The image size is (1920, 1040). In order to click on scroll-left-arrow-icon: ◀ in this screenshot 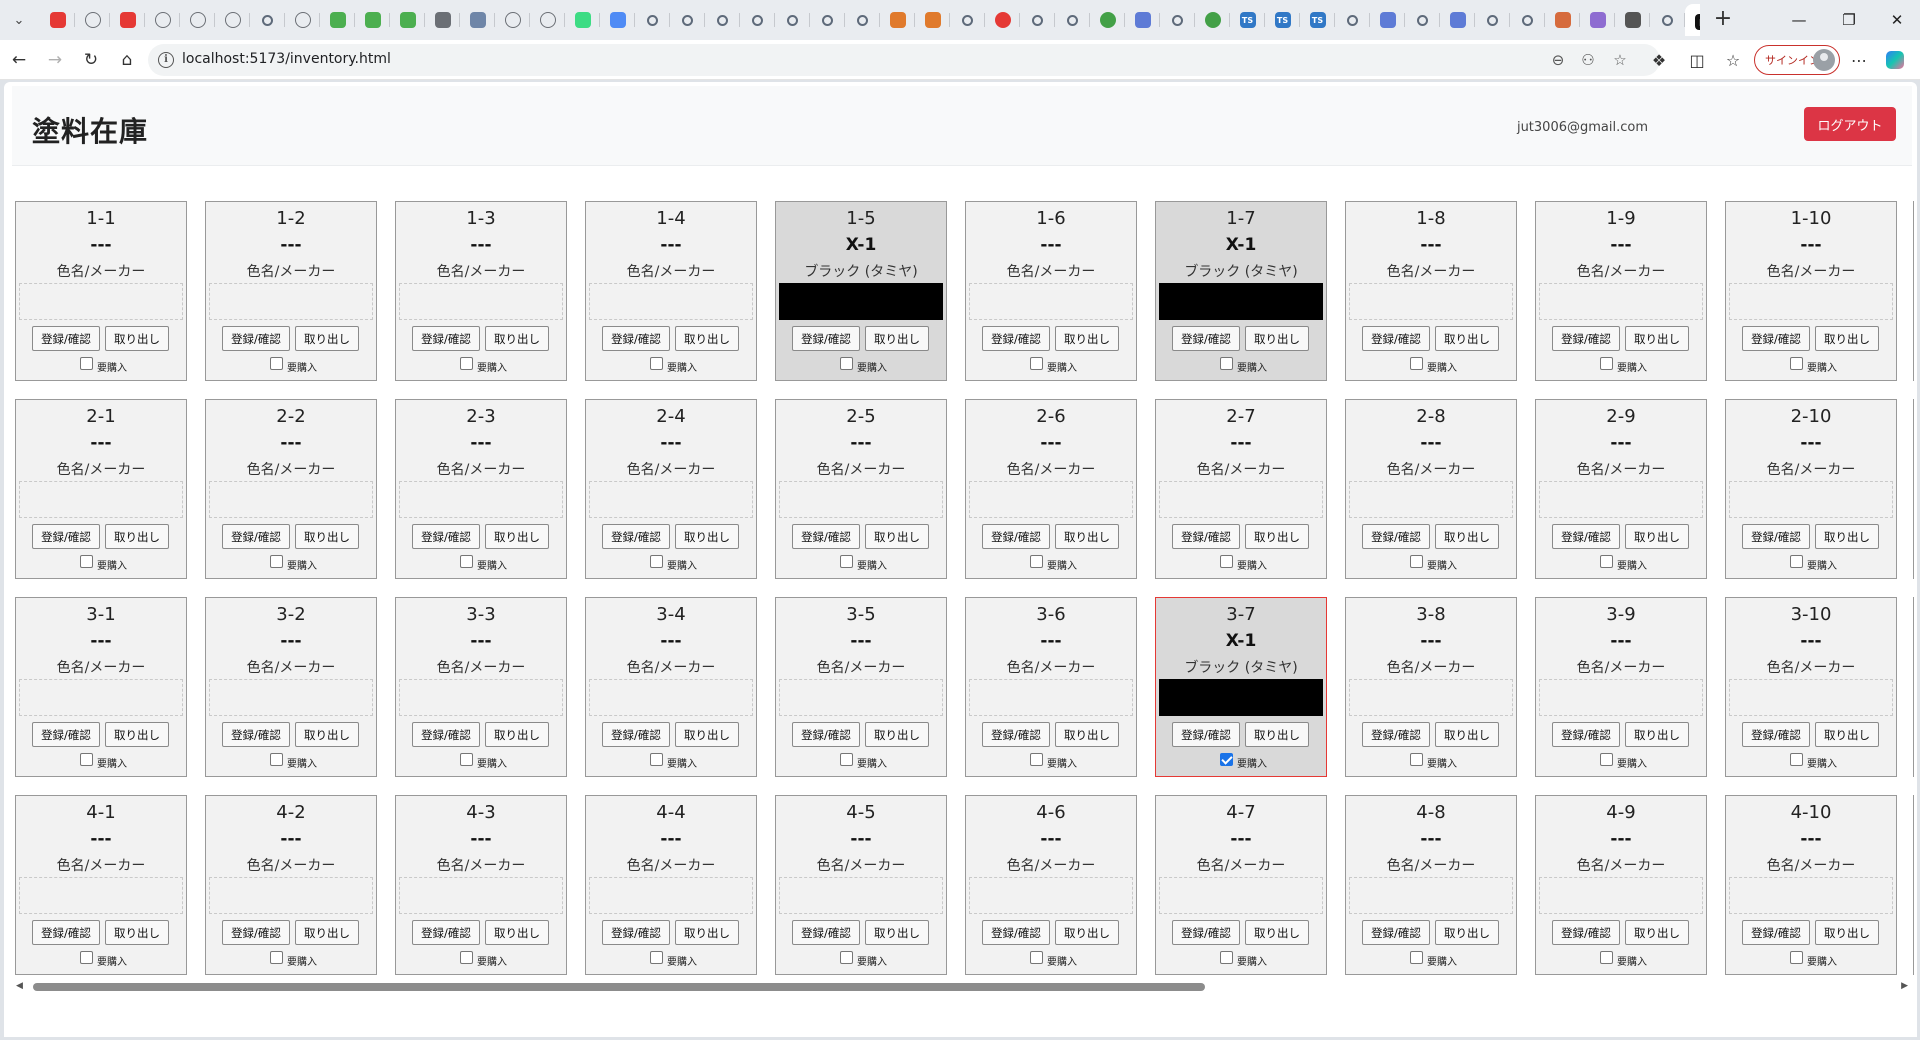, I will do `click(19, 986)`.